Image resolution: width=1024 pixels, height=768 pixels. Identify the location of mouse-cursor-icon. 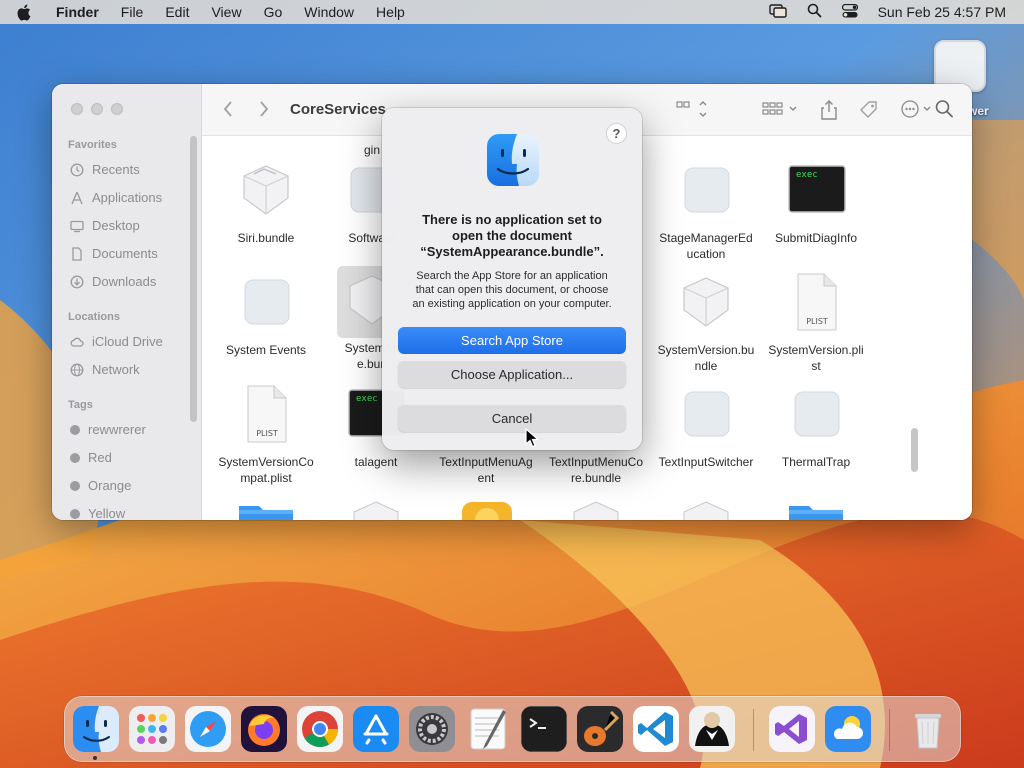
(532, 438).